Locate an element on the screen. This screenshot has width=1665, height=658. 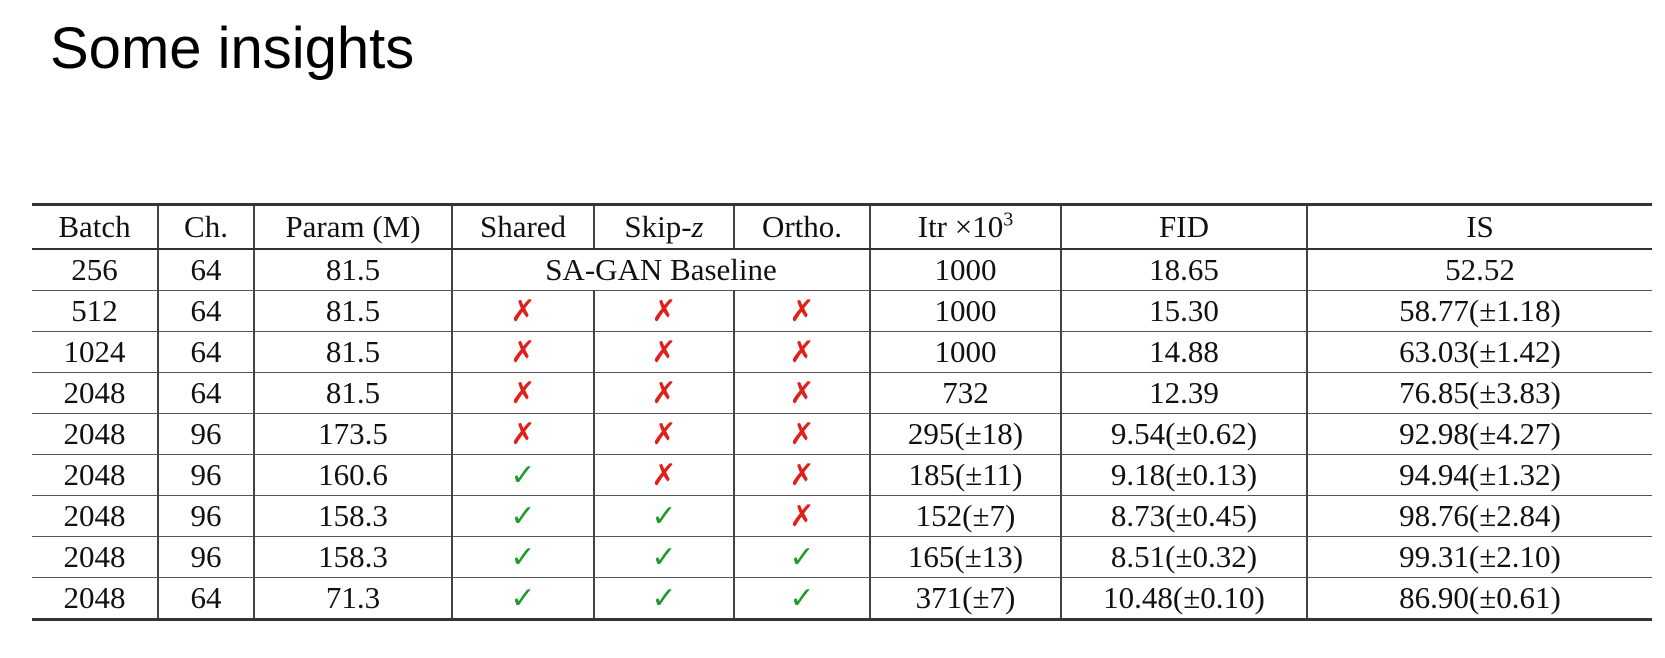
cell-itr: 295(±18) is located at coordinates (965, 434).